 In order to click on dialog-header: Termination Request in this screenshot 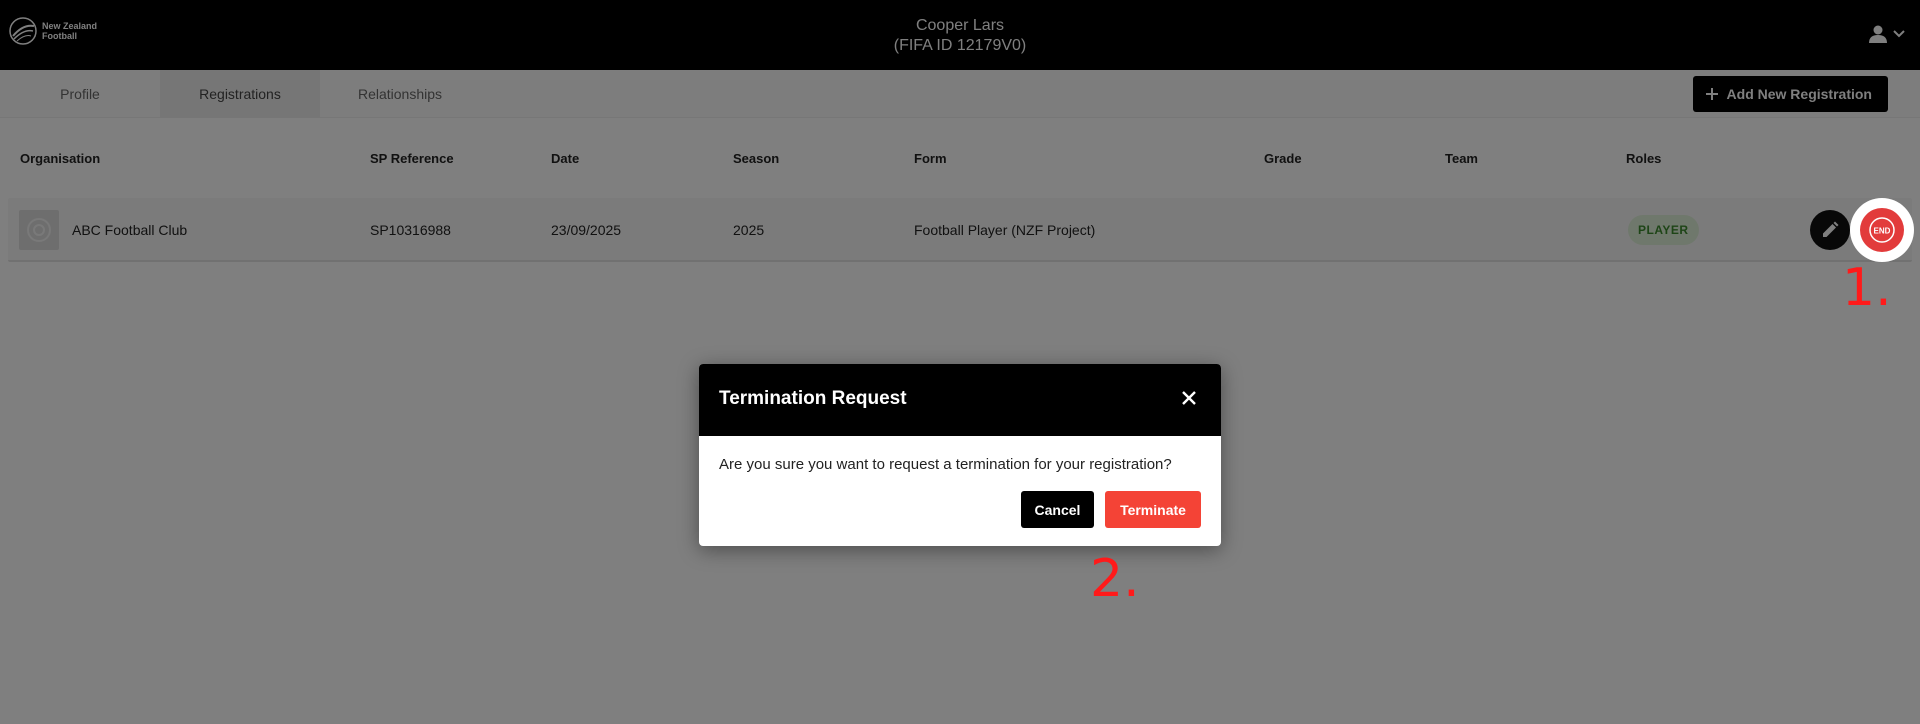, I will do `click(960, 400)`.